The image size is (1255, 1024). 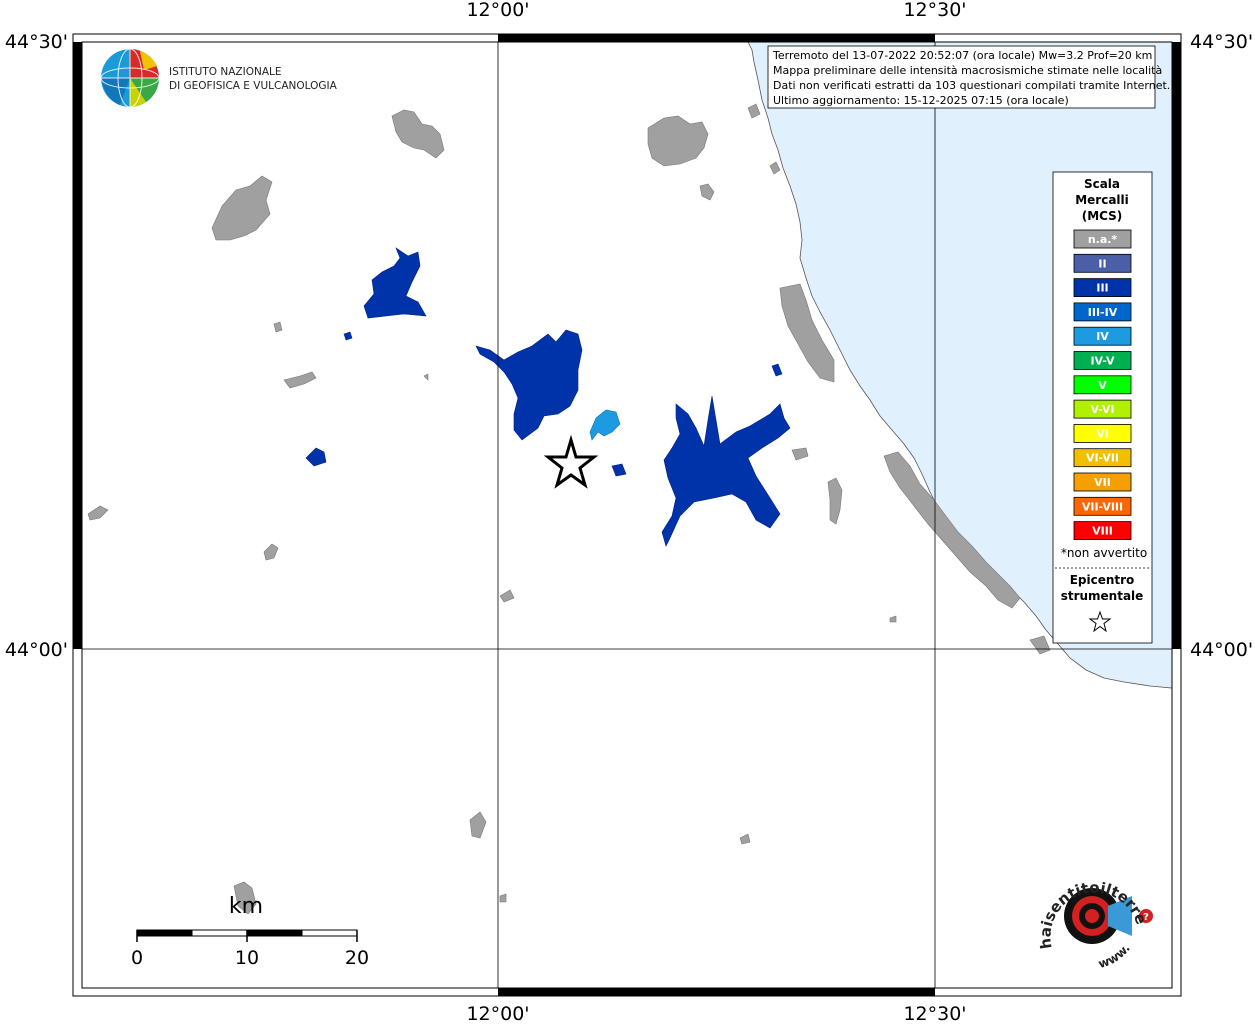 What do you see at coordinates (1102, 580) in the screenshot?
I see `legend-epicenter-title-line-1: Epicentro` at bounding box center [1102, 580].